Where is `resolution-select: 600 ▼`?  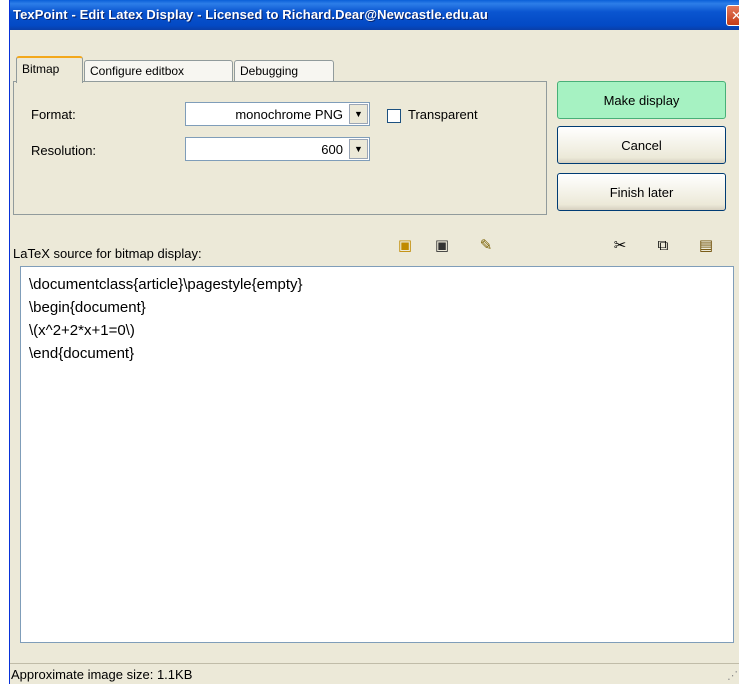 resolution-select: 600 ▼ is located at coordinates (277, 149).